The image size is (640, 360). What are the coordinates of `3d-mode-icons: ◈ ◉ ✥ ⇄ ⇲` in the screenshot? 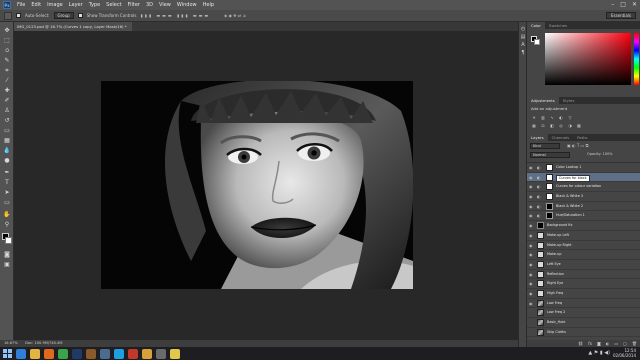 It's located at (235, 15).